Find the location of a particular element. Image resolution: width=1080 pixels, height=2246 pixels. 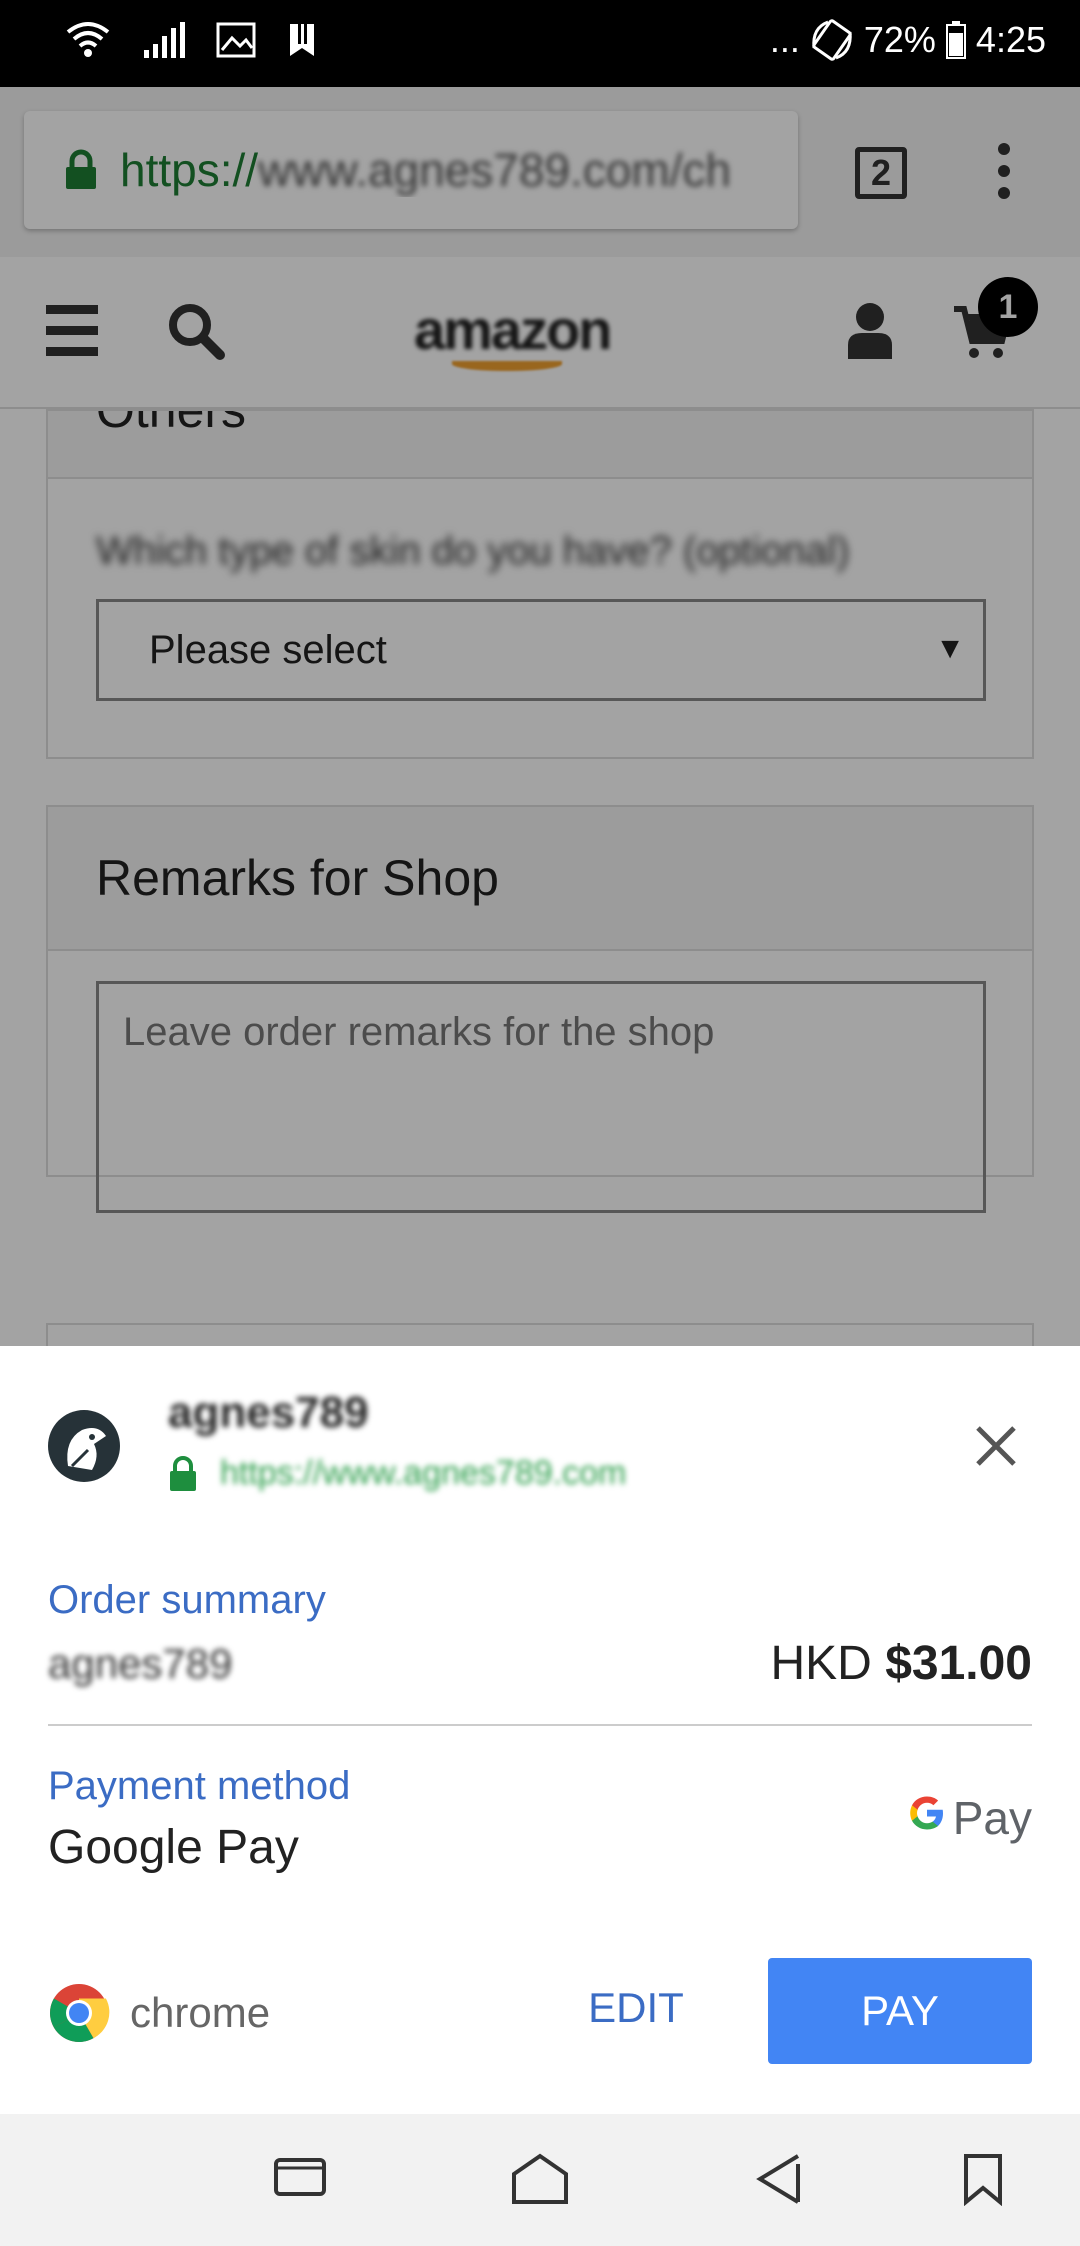

pay-button: PAY is located at coordinates (900, 2011).